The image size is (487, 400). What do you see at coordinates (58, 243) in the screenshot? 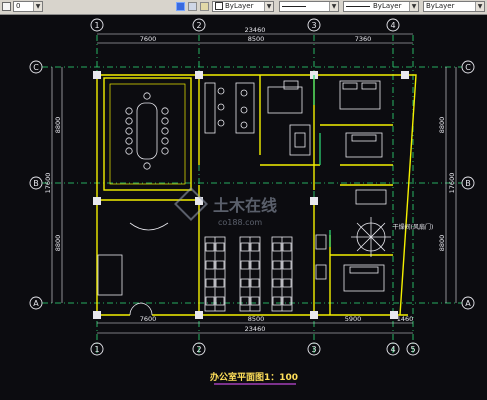
I see `dim-left-seg-2: 8800` at bounding box center [58, 243].